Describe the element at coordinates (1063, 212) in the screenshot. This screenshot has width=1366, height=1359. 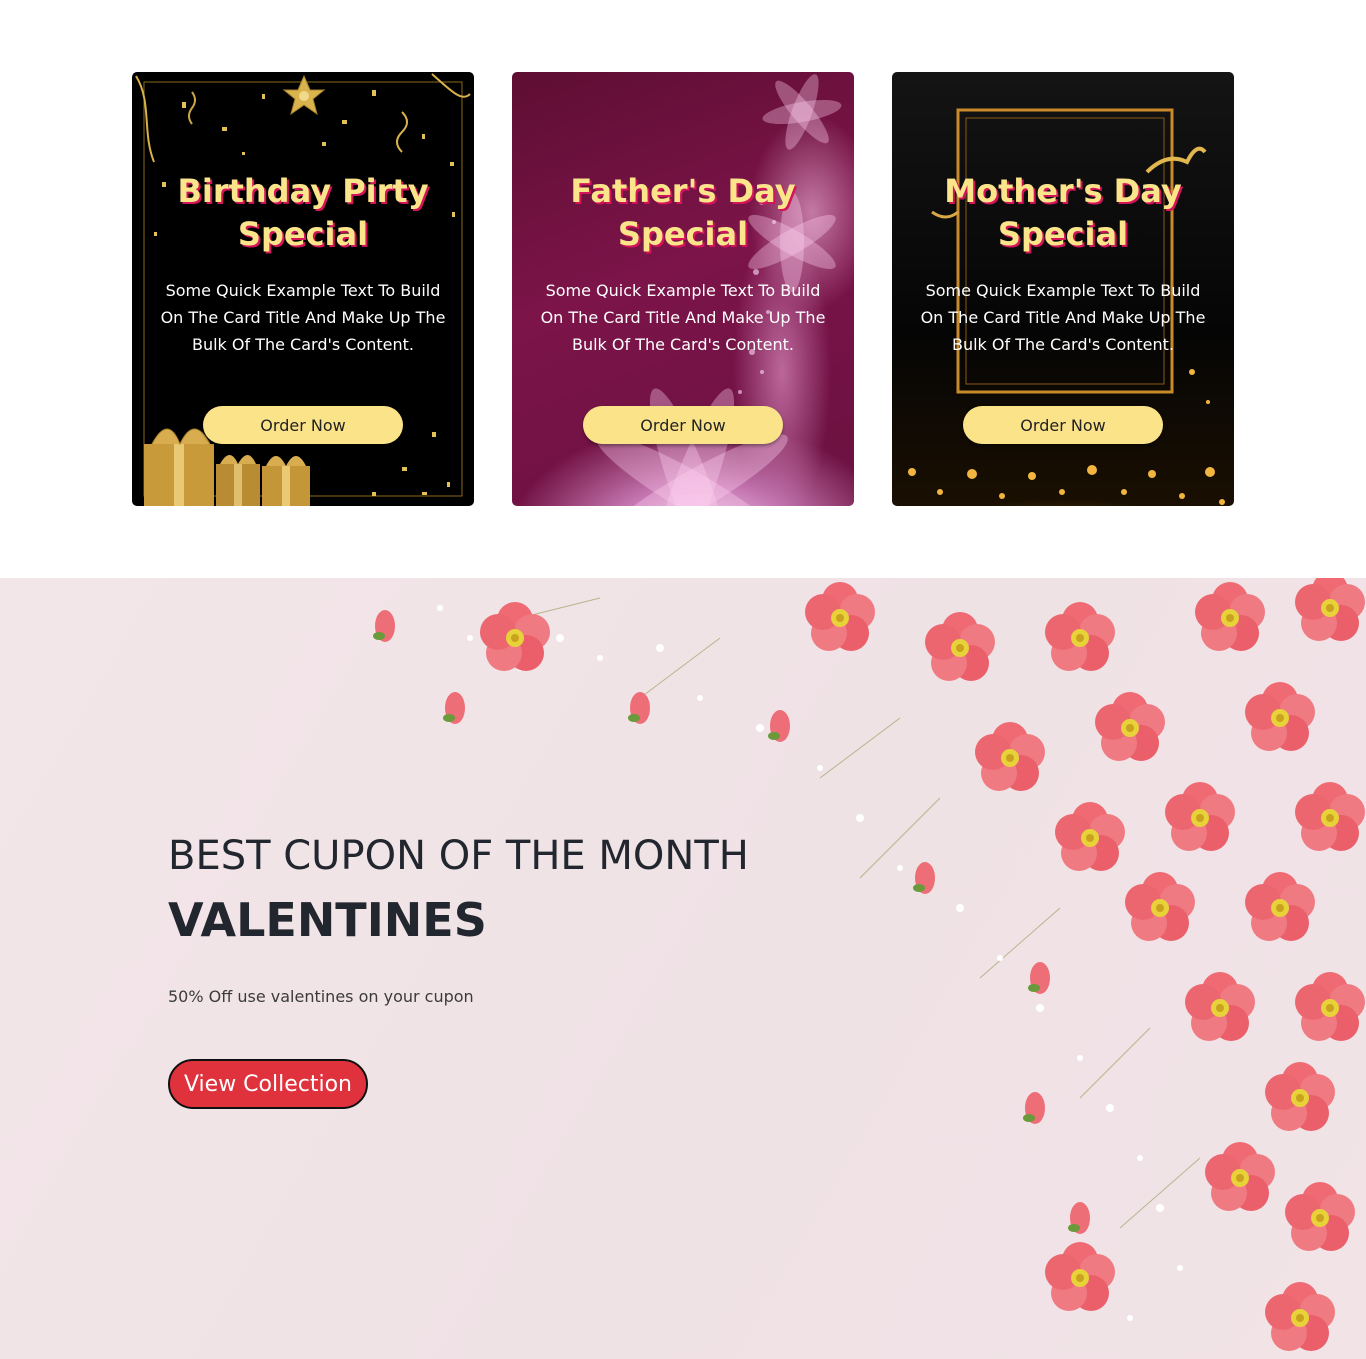
I see `card-title: Mother's Day Special` at that location.